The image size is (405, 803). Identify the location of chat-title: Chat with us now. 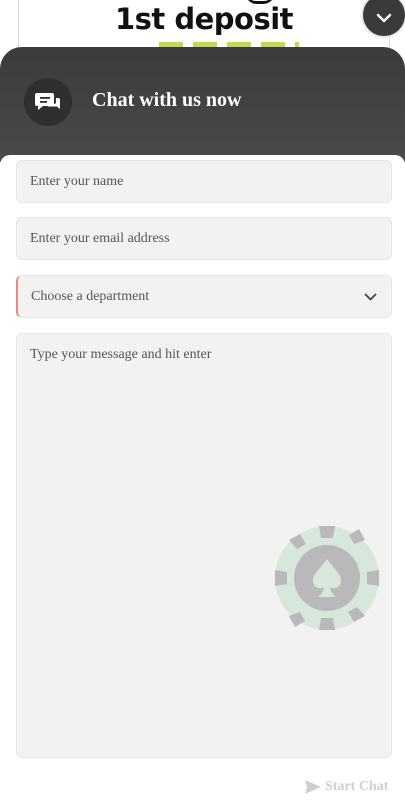
(167, 100).